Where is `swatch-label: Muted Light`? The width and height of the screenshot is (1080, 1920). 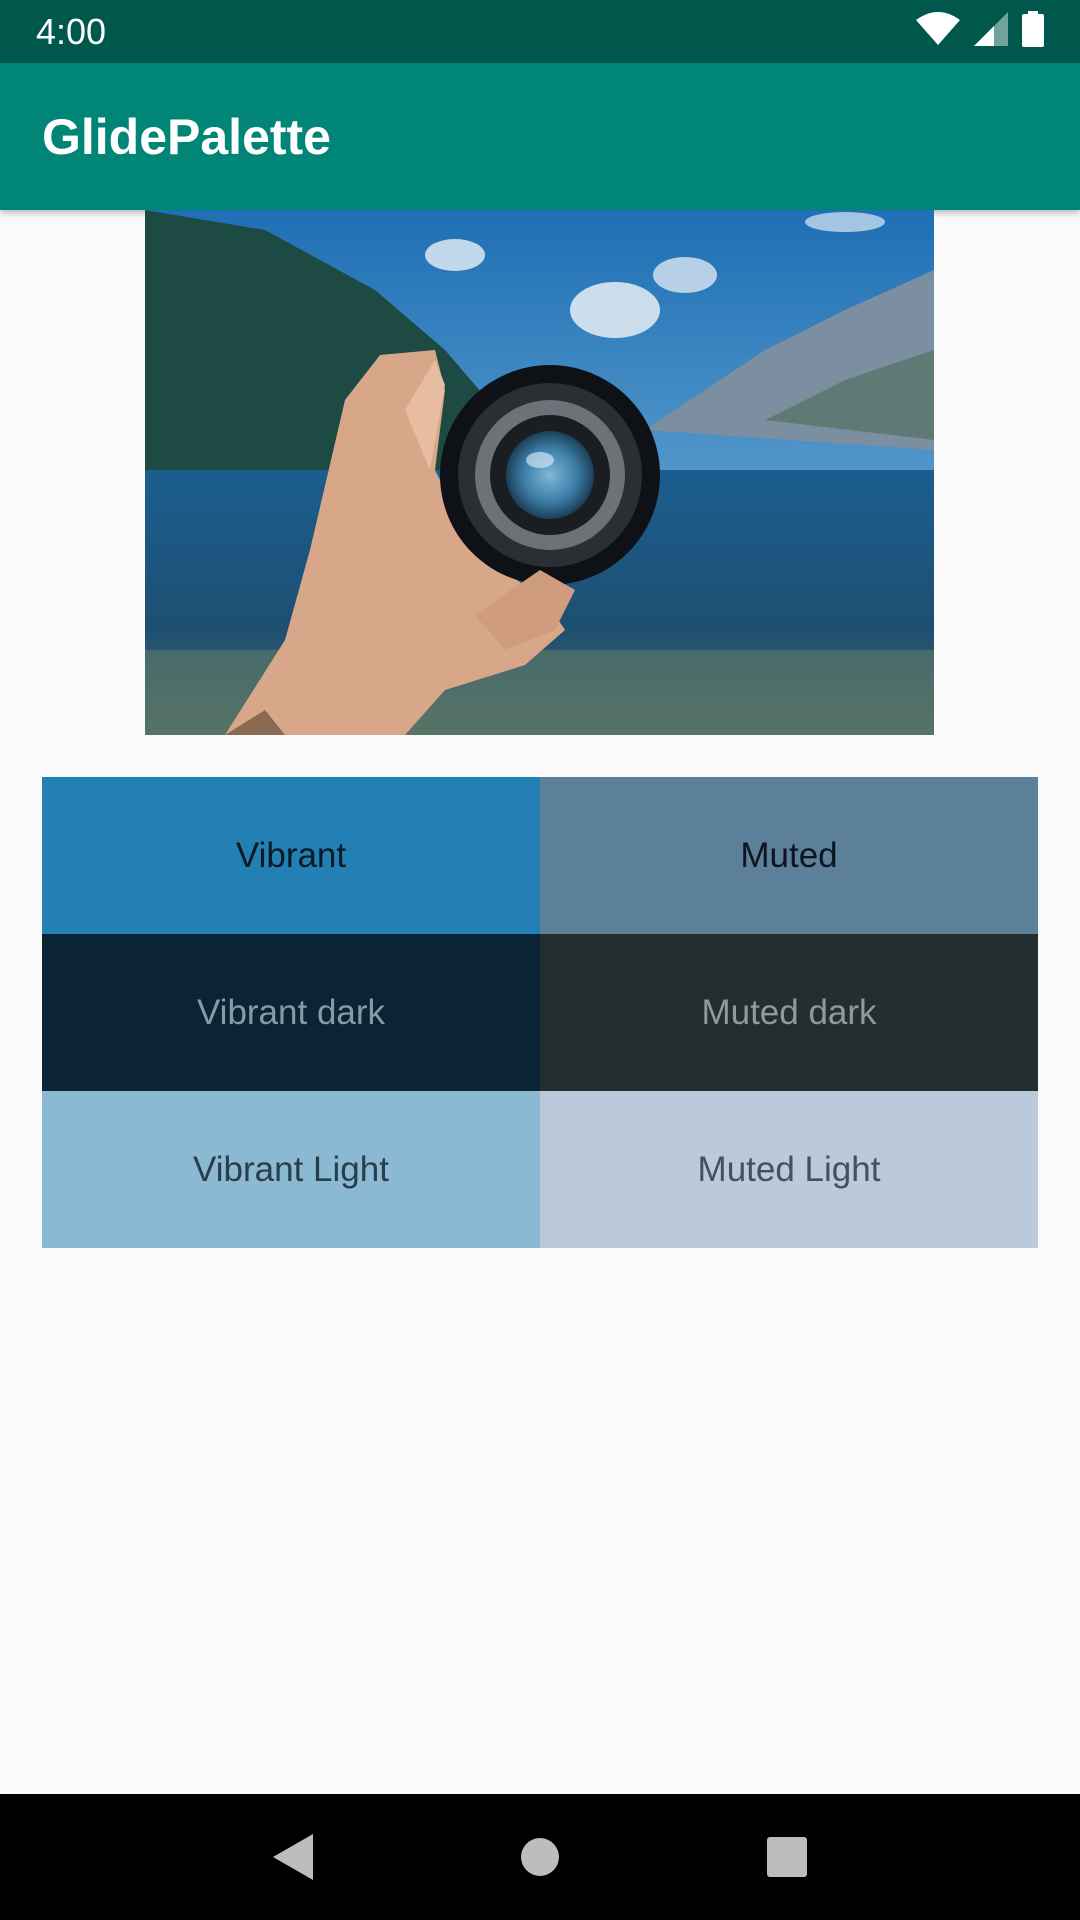
swatch-label: Muted Light is located at coordinates (789, 1169).